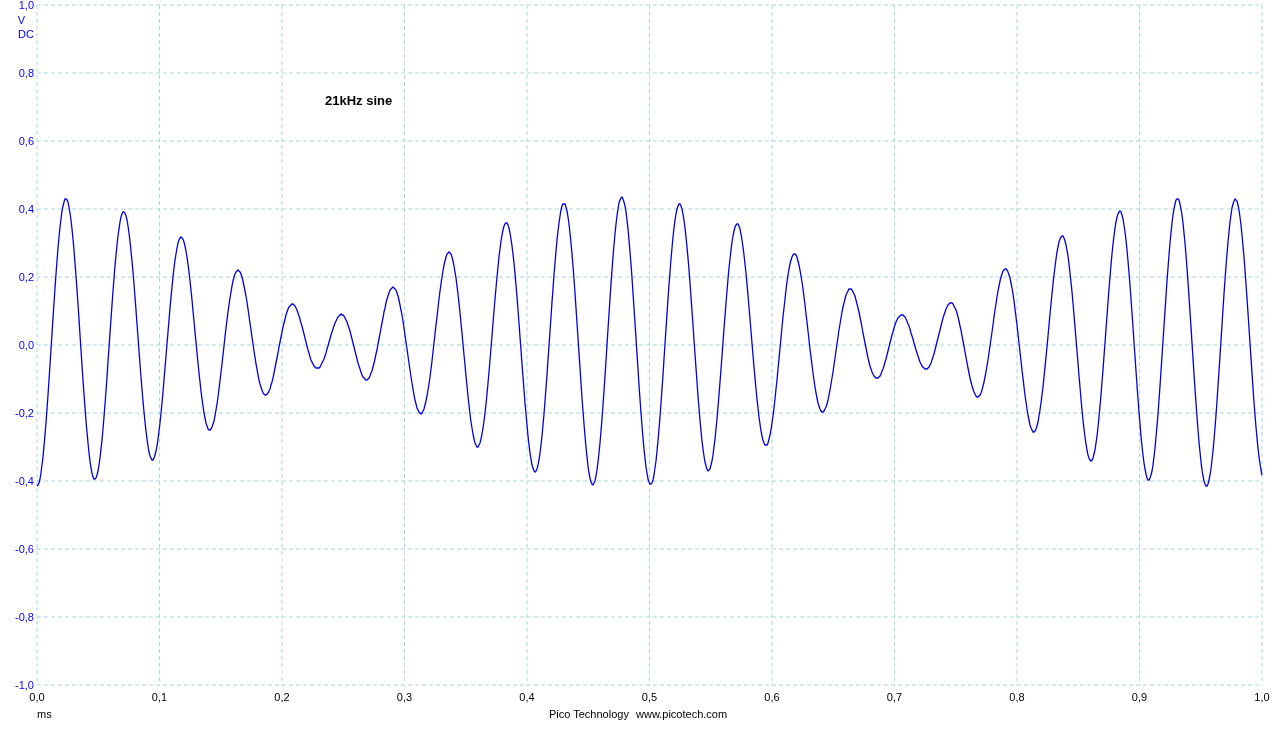  Describe the element at coordinates (527, 697) in the screenshot. I see `x-axis-tick-label: 0,4` at that location.